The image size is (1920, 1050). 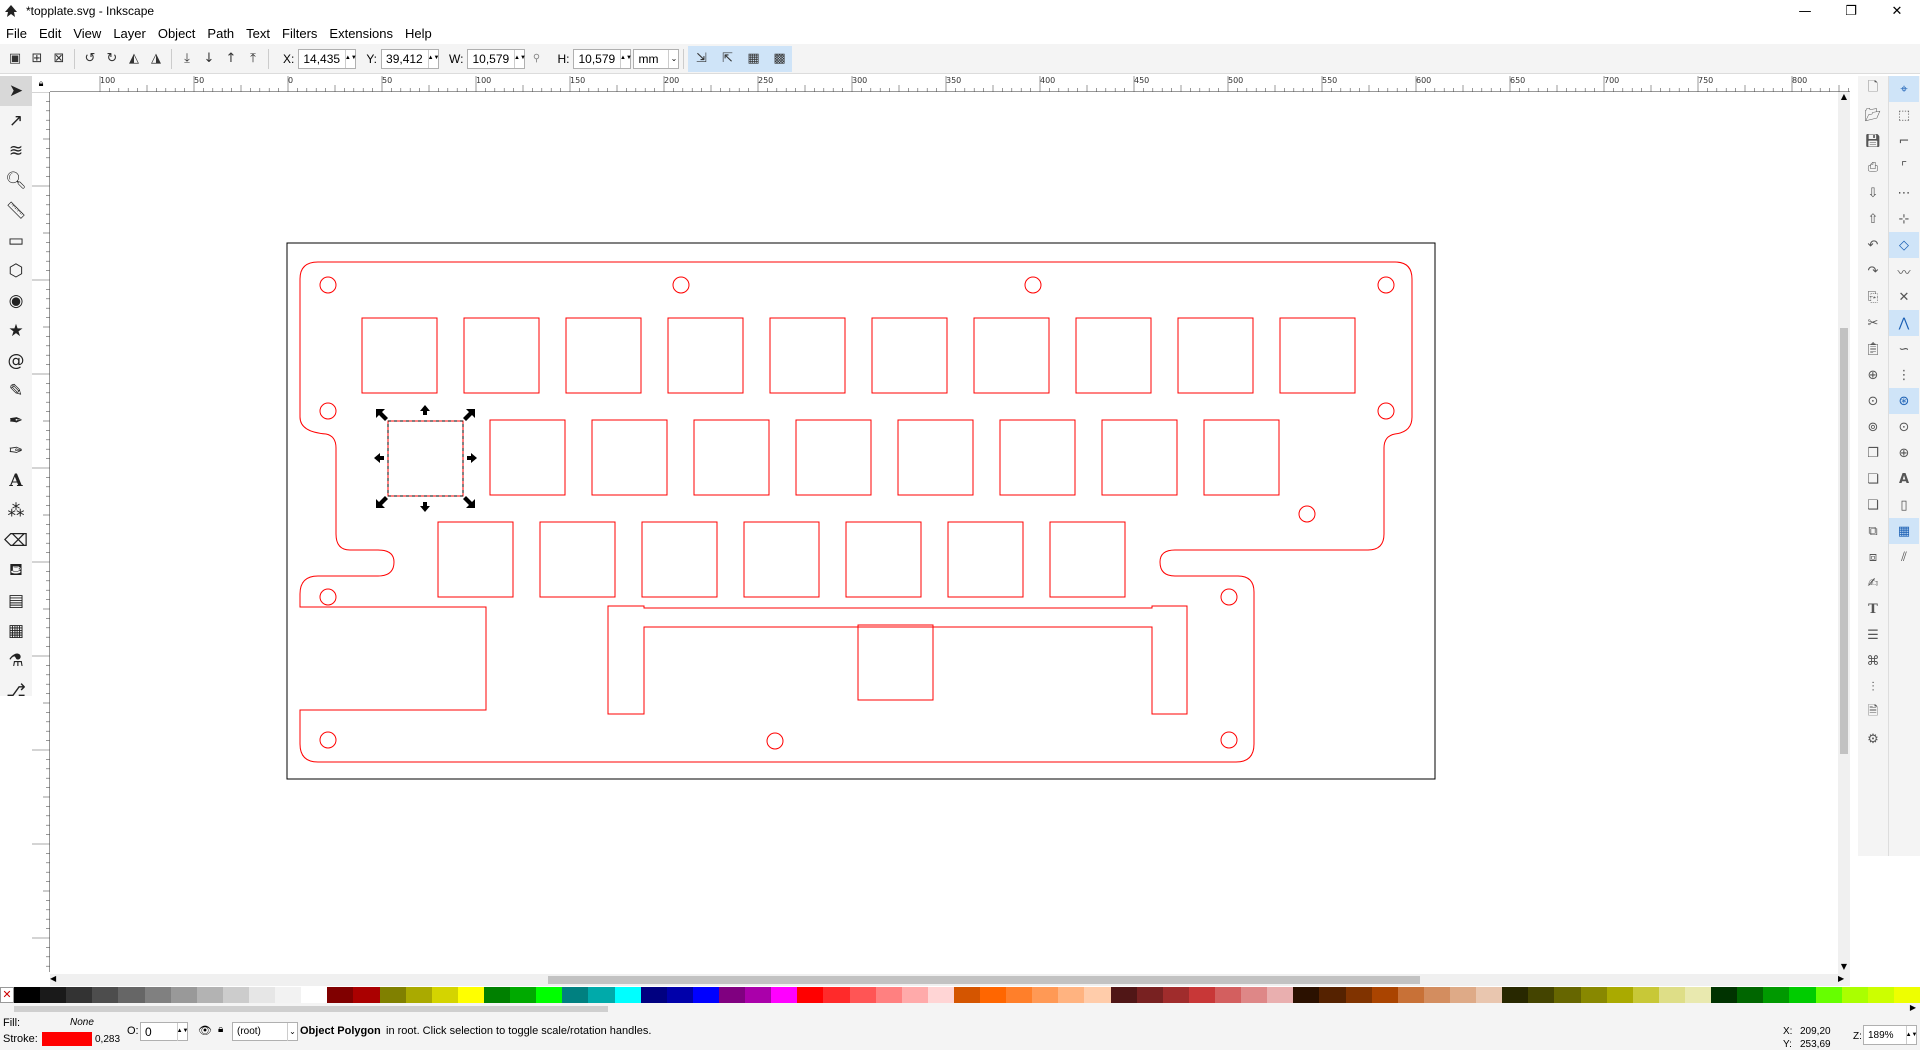 I want to click on unlink-clone-icon: ❑, so click(x=1873, y=505).